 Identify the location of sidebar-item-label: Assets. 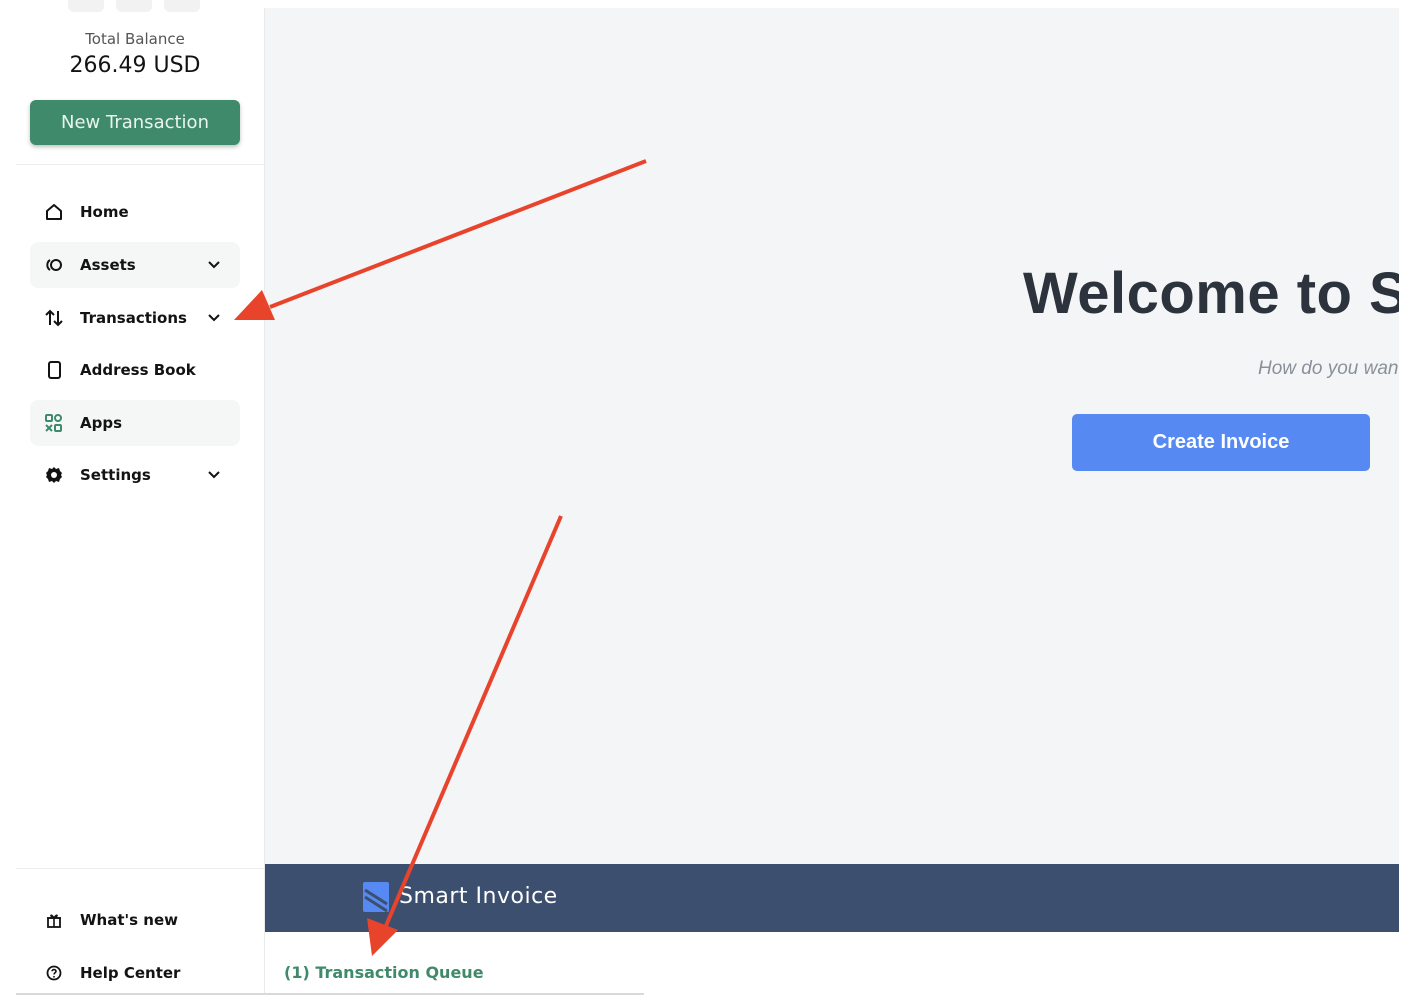
(108, 265).